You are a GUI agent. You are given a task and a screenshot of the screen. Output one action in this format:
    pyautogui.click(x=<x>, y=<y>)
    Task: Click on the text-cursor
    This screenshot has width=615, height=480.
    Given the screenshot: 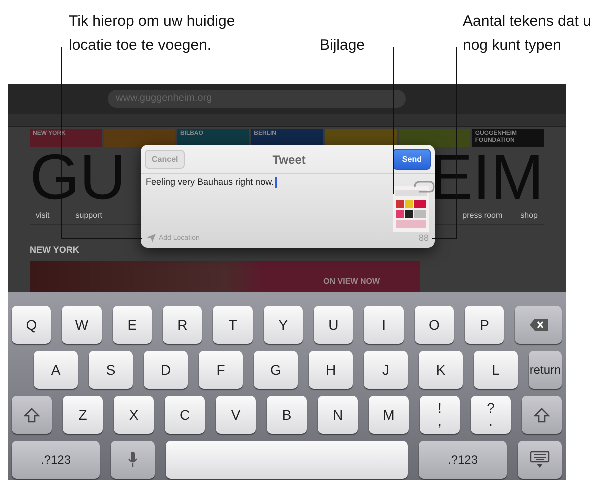 What is the action you would take?
    pyautogui.click(x=276, y=182)
    